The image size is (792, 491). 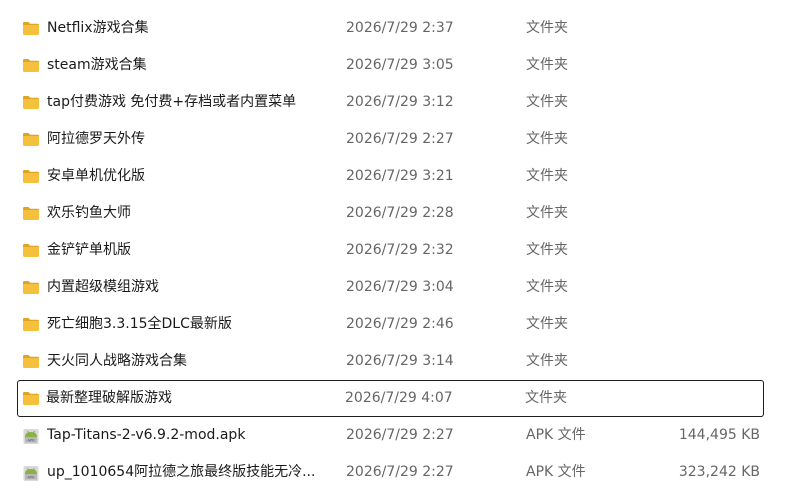 I want to click on file-row: steam游戏合集 2026/7/29 3:05 文件夹, so click(x=396, y=65).